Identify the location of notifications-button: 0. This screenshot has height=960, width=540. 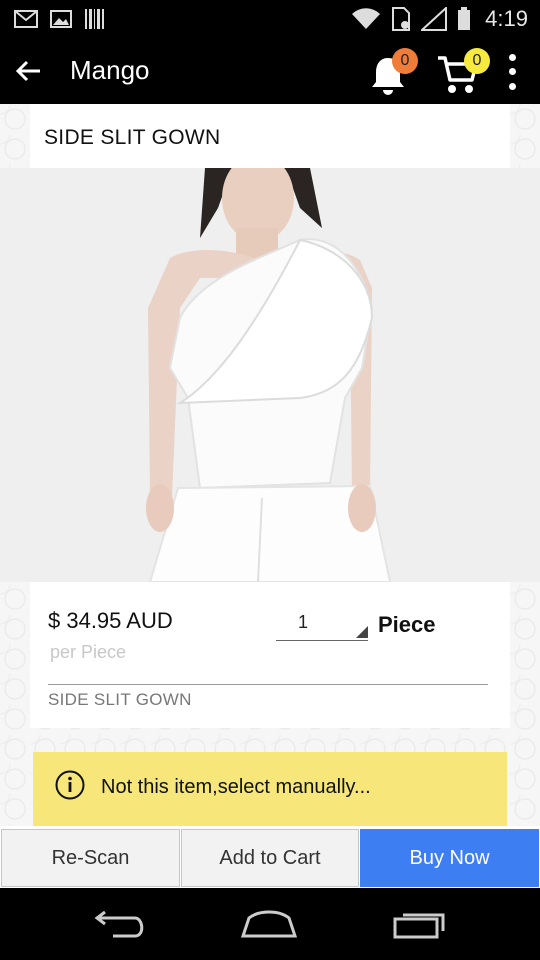
(392, 72).